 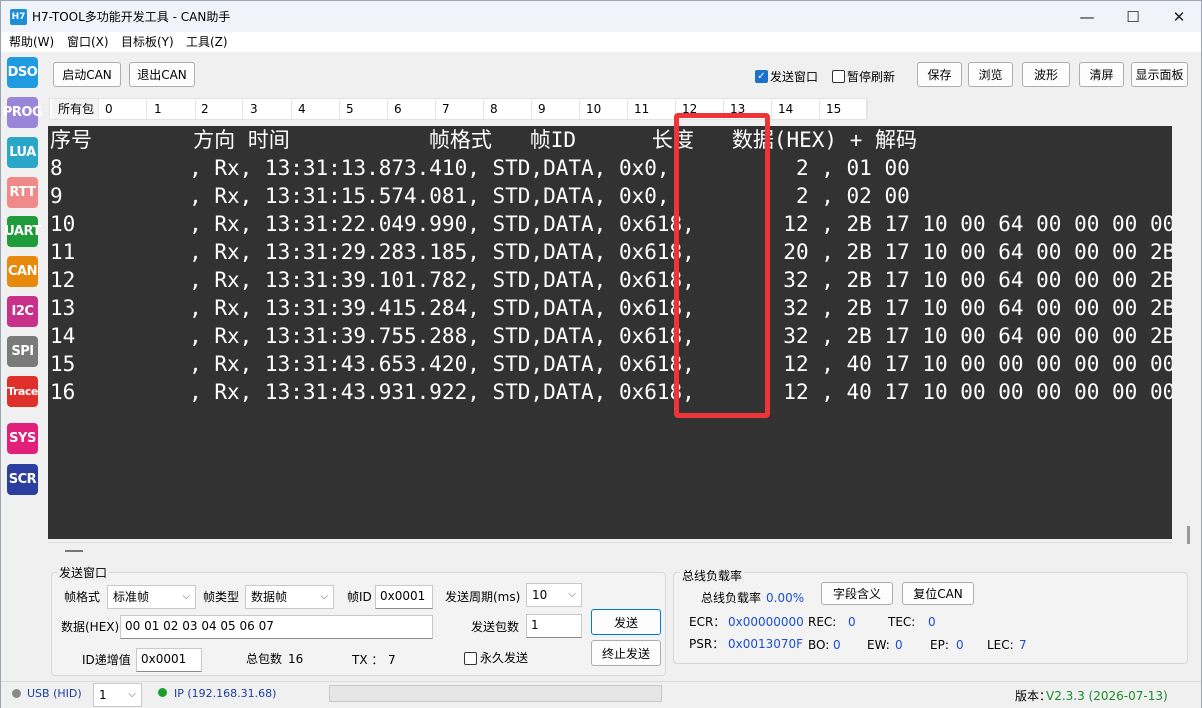 I want to click on tab-5: 5, so click(x=364, y=109).